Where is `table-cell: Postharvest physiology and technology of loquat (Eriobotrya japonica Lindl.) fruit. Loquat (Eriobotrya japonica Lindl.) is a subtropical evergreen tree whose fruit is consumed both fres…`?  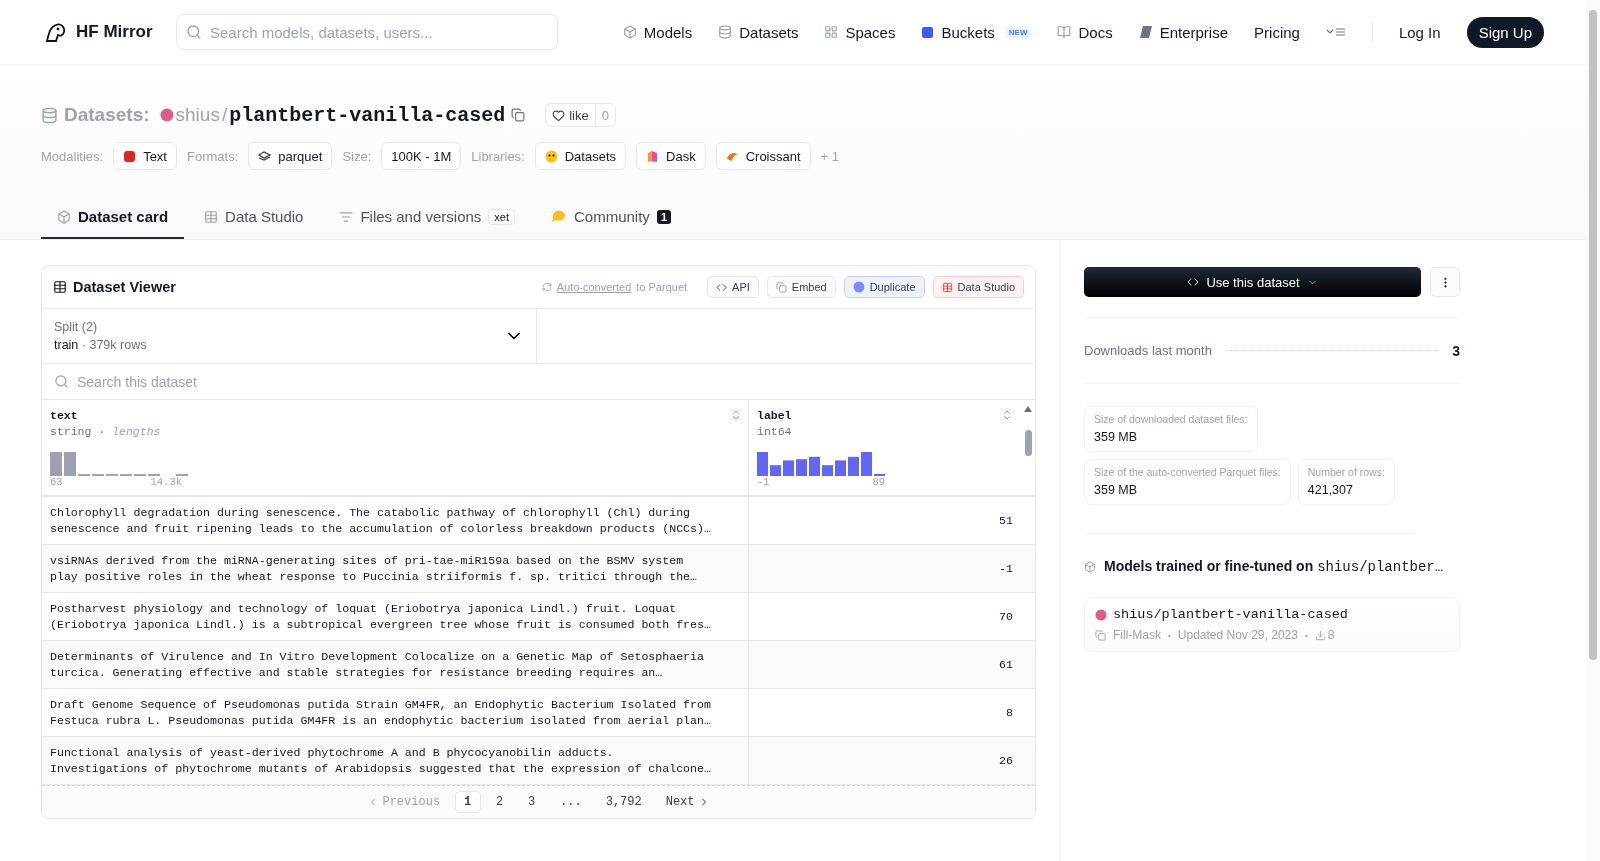 table-cell: Postharvest physiology and technology of loquat (Eriobotrya japonica Lindl.) fruit. Loquat (Eriobotrya japonica Lindl.) is a subtropical evergreen tree whose fruit is consumed both fres… is located at coordinates (395, 617).